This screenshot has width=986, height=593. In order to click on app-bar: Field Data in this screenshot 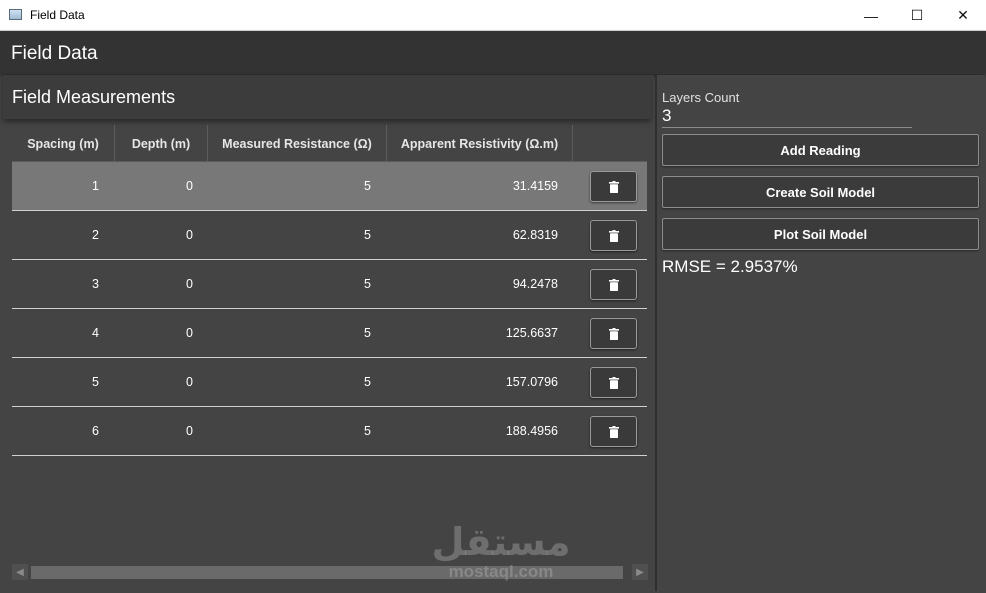, I will do `click(493, 52)`.